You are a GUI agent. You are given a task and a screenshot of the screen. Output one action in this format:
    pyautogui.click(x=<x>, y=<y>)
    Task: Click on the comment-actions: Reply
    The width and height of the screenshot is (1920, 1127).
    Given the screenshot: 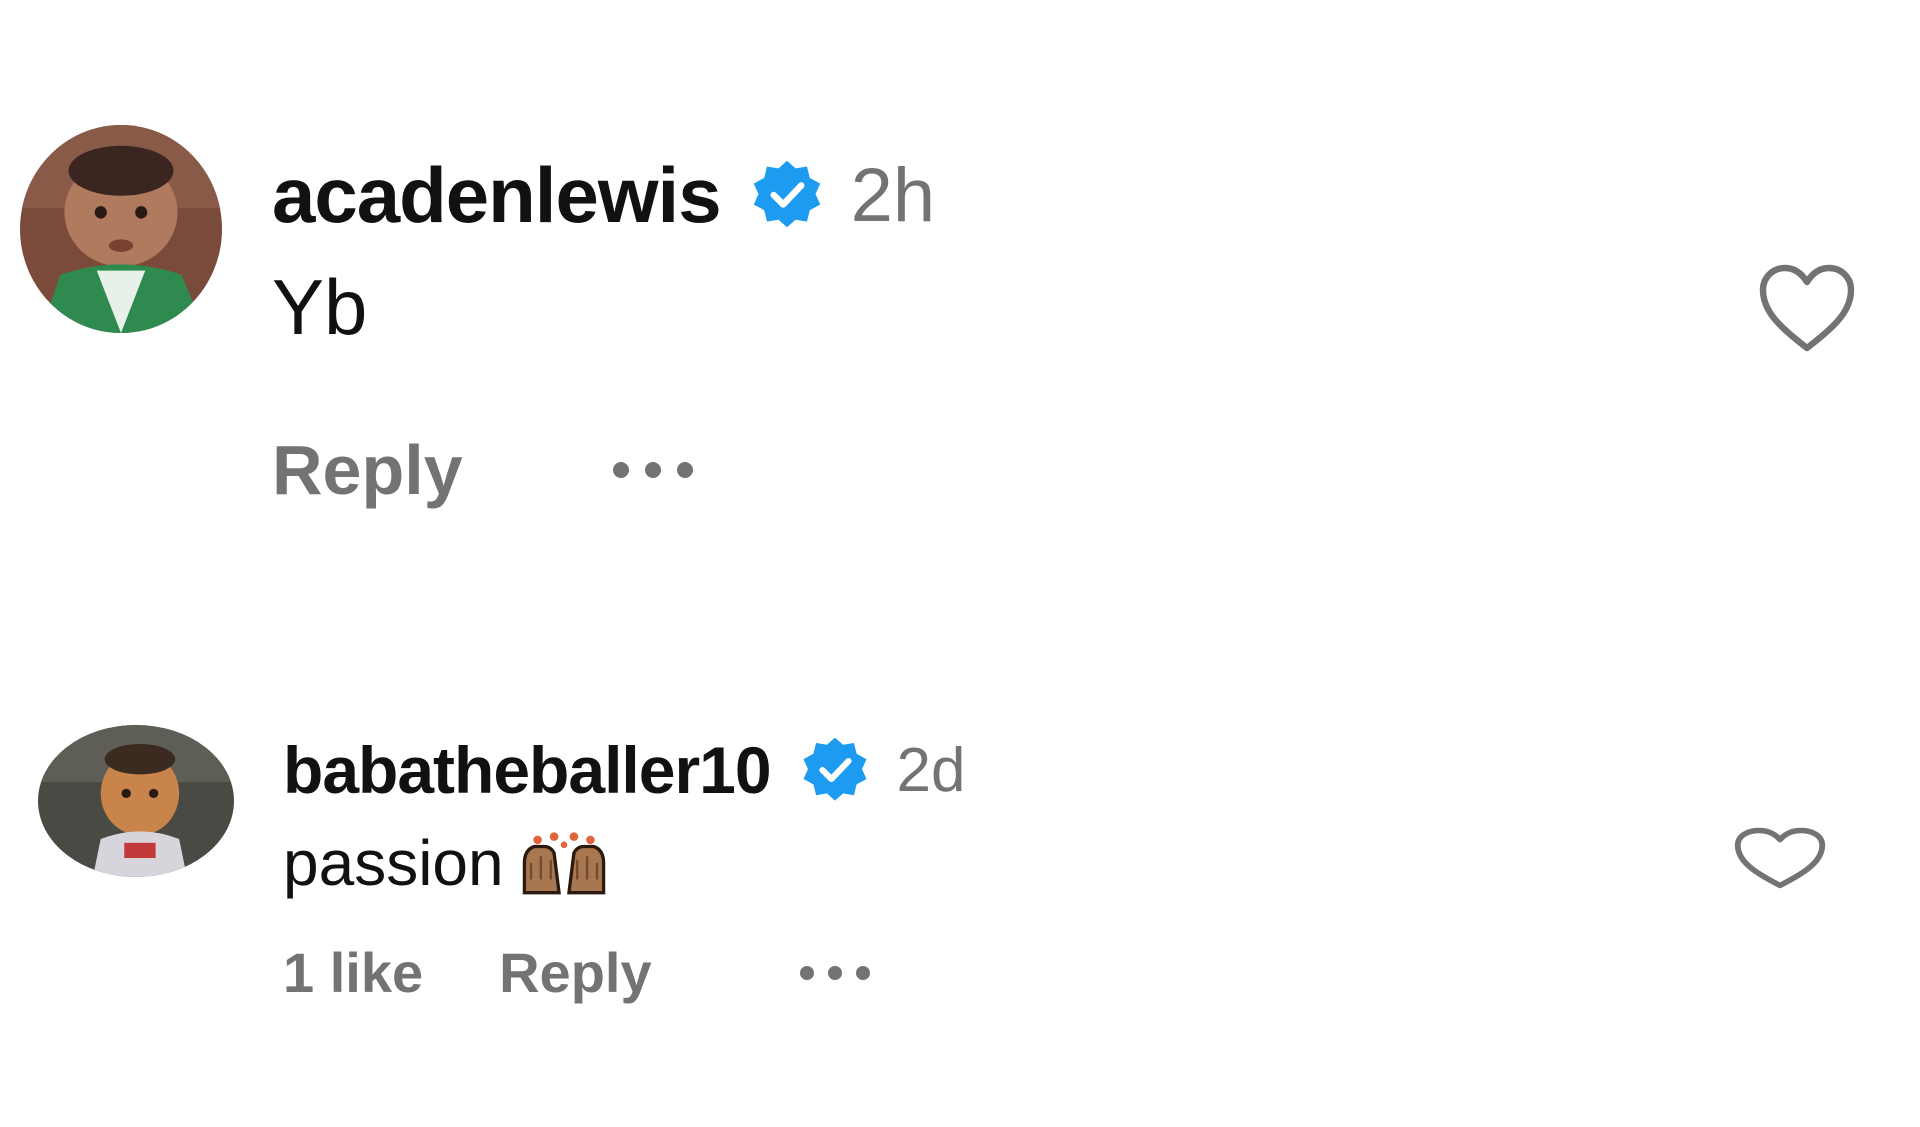 What is the action you would take?
    pyautogui.click(x=490, y=470)
    